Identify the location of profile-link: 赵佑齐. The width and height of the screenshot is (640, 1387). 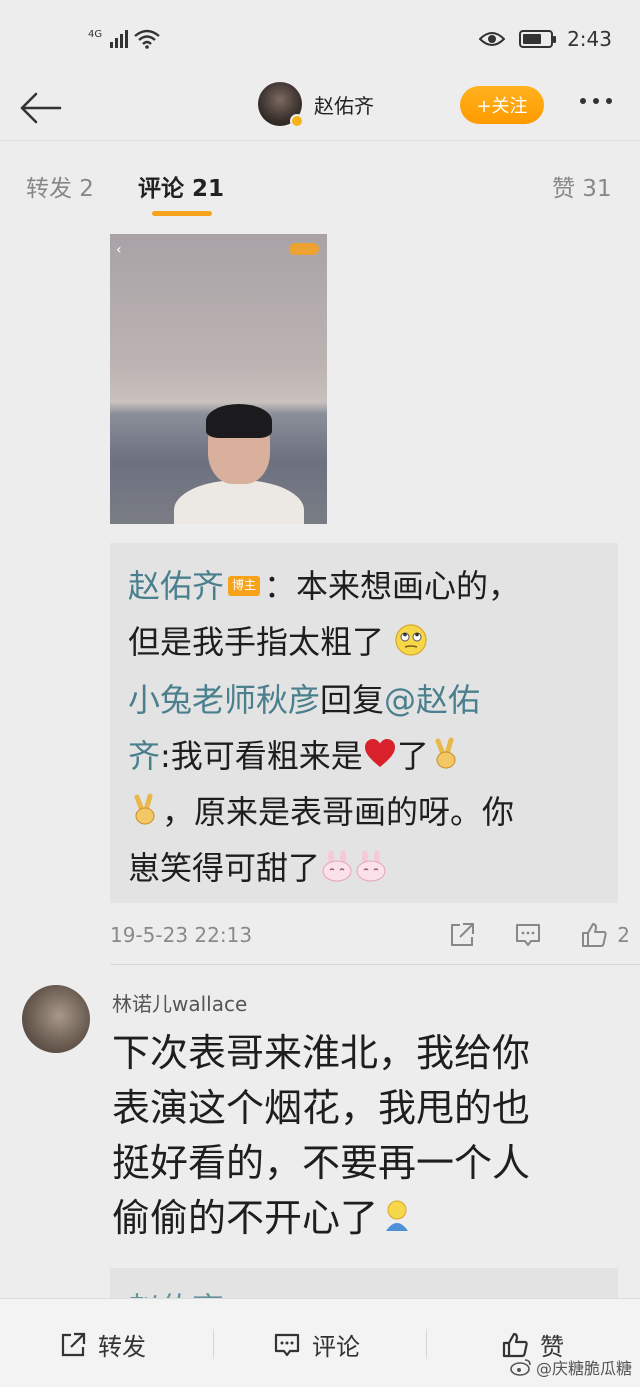
(316, 105).